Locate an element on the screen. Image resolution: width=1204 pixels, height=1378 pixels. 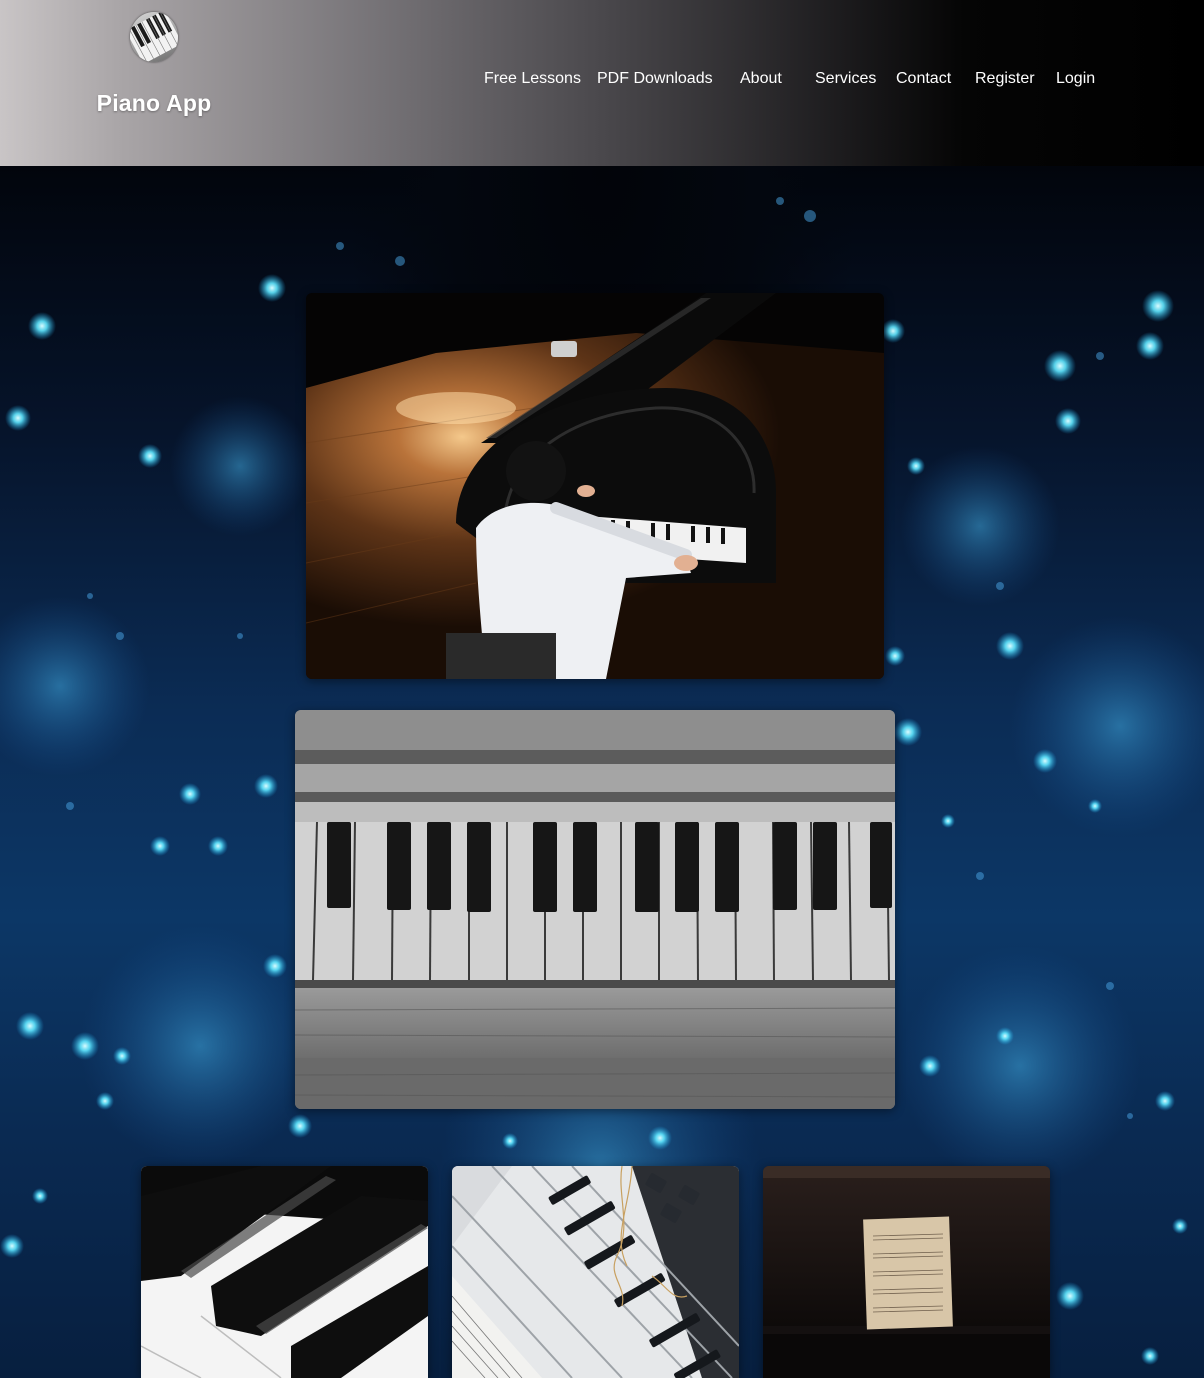
brand: Piano App is located at coordinates (154, 67).